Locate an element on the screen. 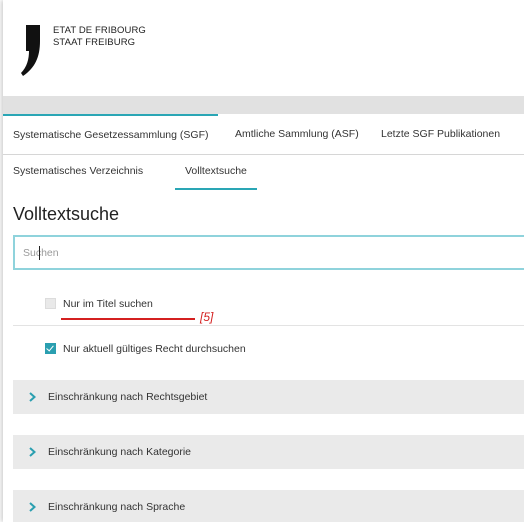 The image size is (524, 522). options-divider is located at coordinates (268, 325).